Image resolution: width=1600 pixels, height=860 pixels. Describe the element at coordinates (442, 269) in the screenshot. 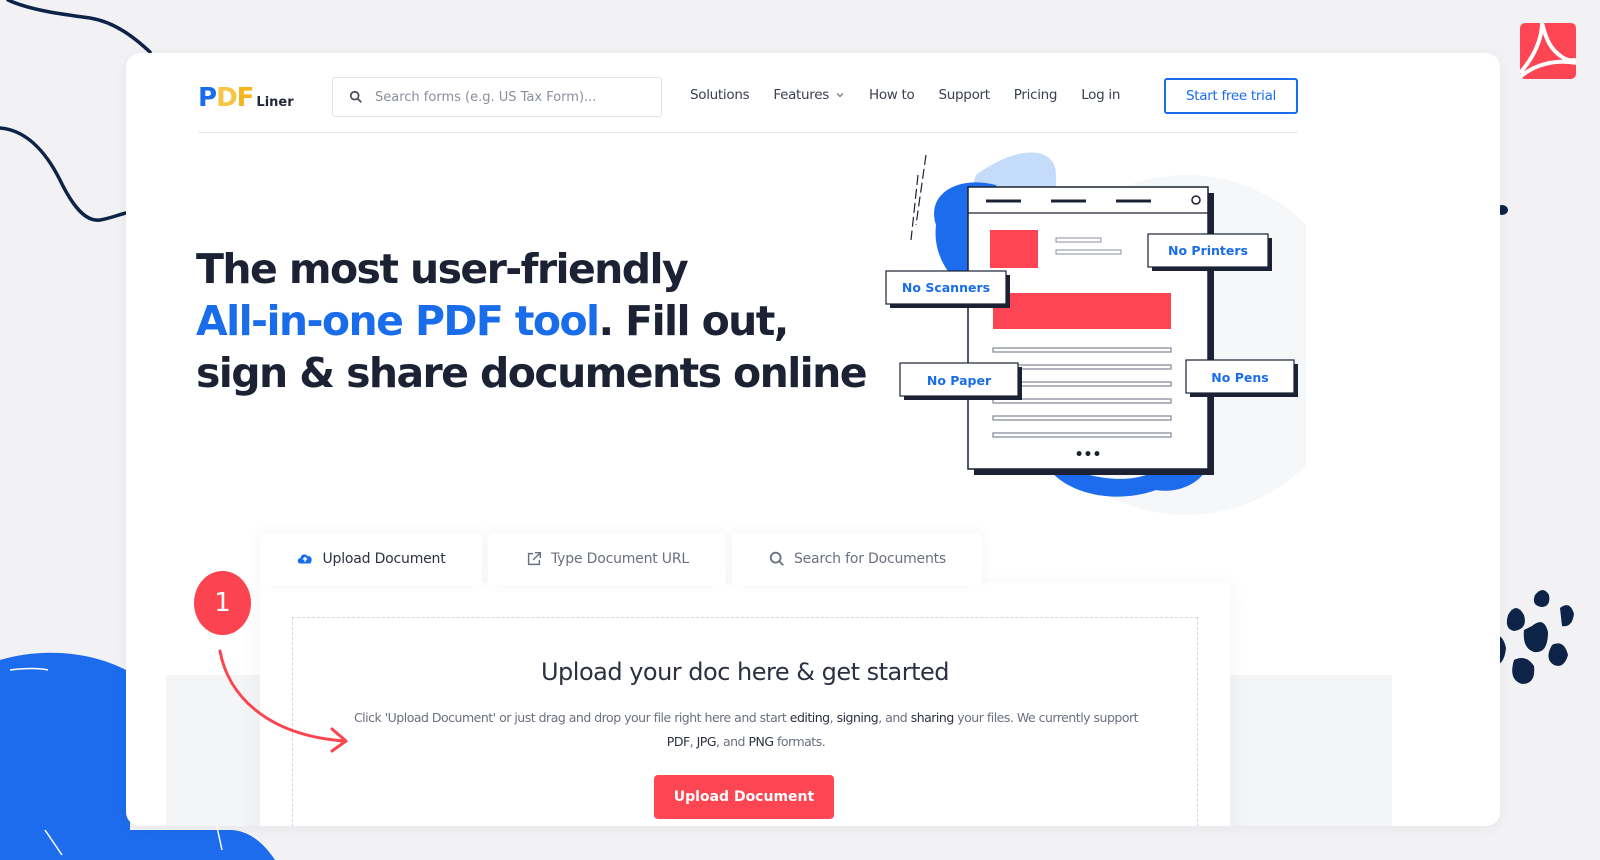

I see `hero-line-1: The most user-friendly` at that location.